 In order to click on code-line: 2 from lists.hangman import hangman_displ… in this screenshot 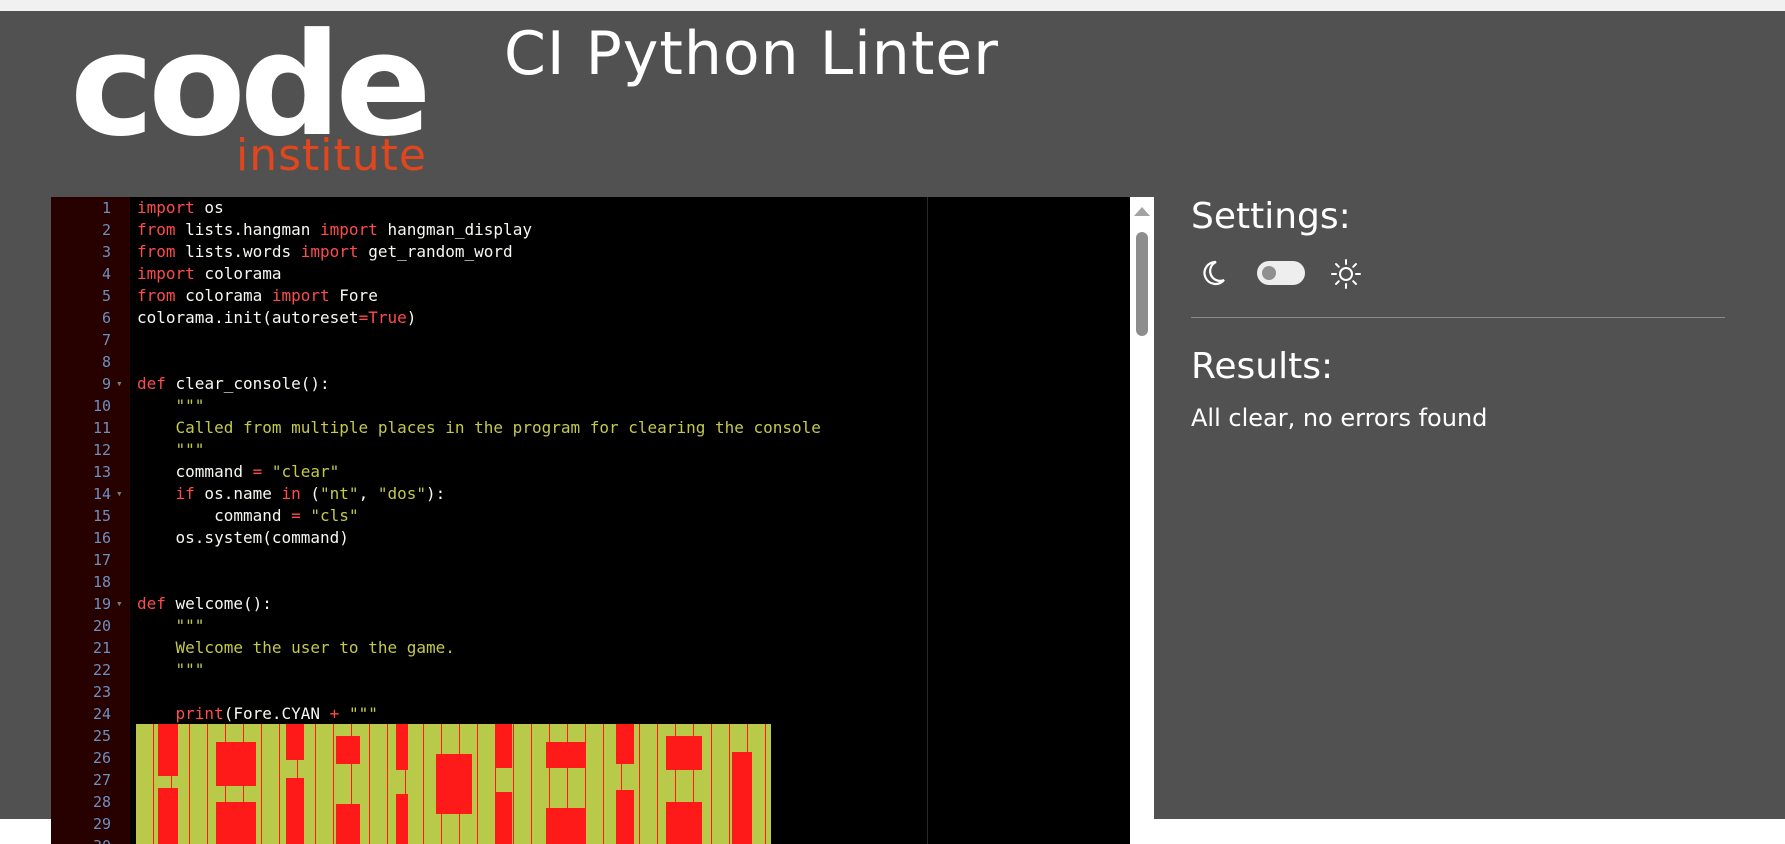, I will do `click(590, 230)`.